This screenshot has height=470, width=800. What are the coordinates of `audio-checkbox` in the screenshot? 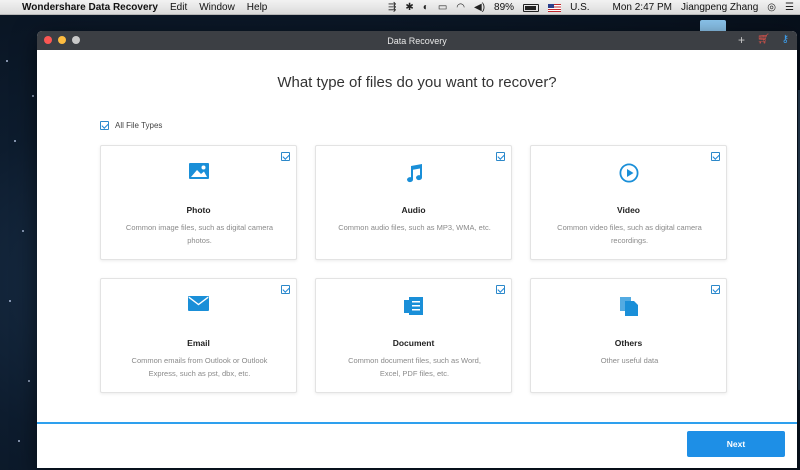 It's located at (500, 156).